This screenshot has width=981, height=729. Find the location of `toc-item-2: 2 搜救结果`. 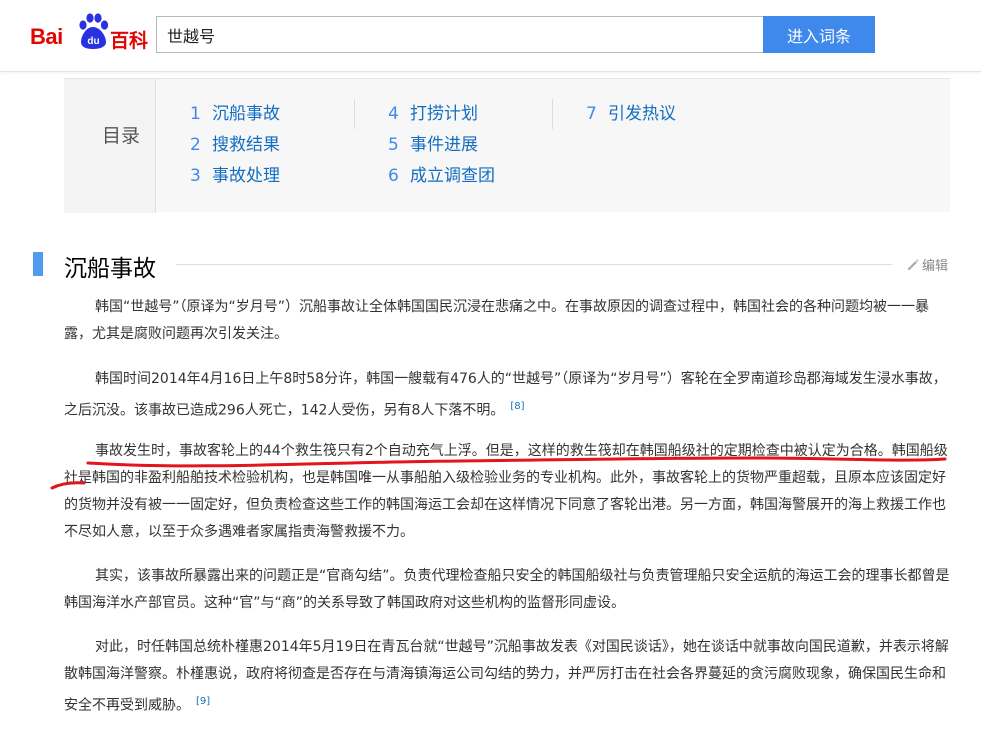

toc-item-2: 2 搜救结果 is located at coordinates (235, 145).